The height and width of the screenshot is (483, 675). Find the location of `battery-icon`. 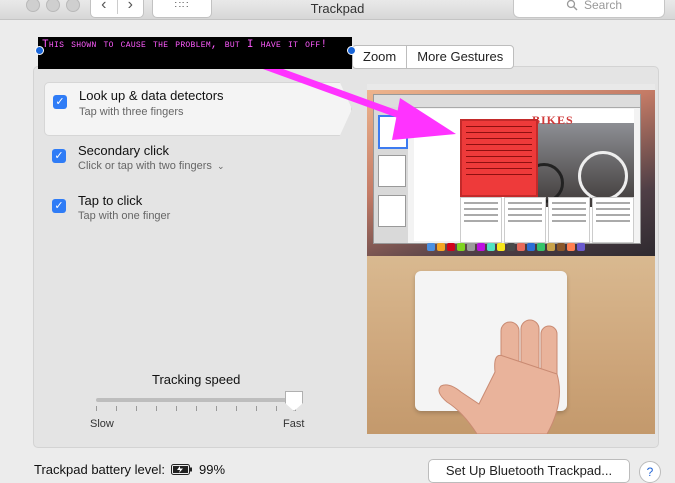

battery-icon is located at coordinates (182, 469).